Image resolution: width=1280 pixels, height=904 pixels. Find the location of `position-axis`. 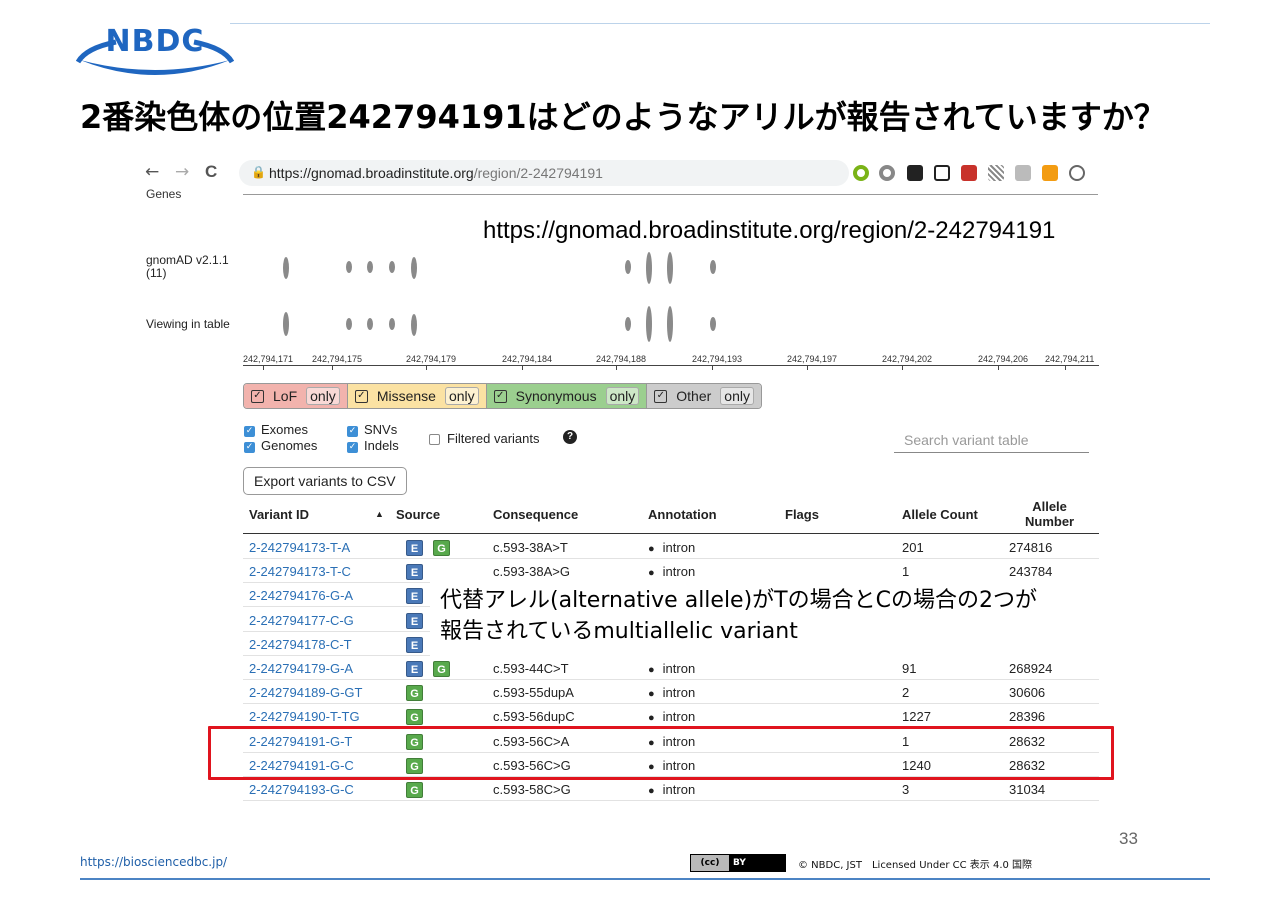

position-axis is located at coordinates (671, 365).